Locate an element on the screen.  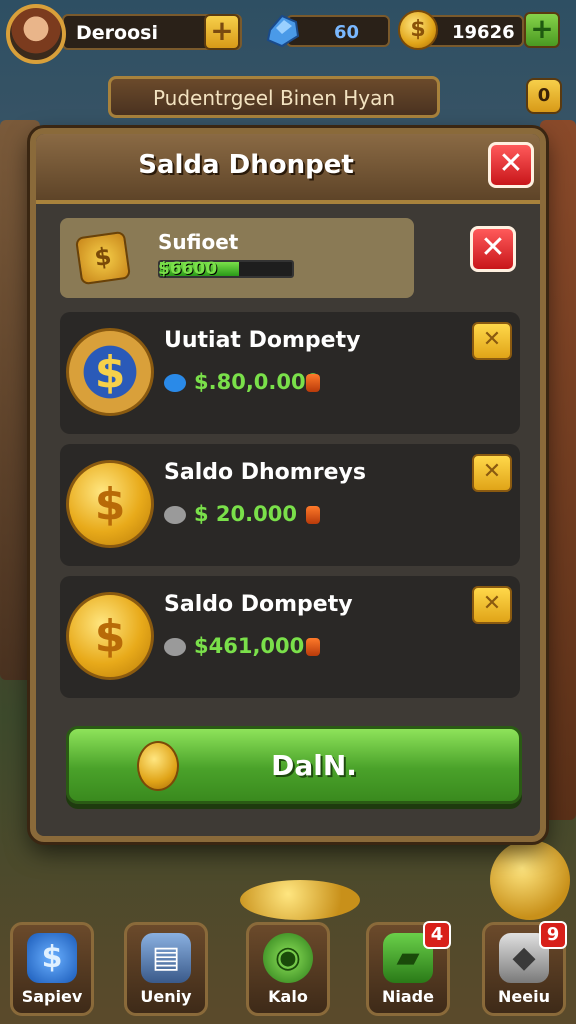
wallet-row: $ Saldo Dhomreys $ 20.000 ✕ is located at coordinates (290, 505).